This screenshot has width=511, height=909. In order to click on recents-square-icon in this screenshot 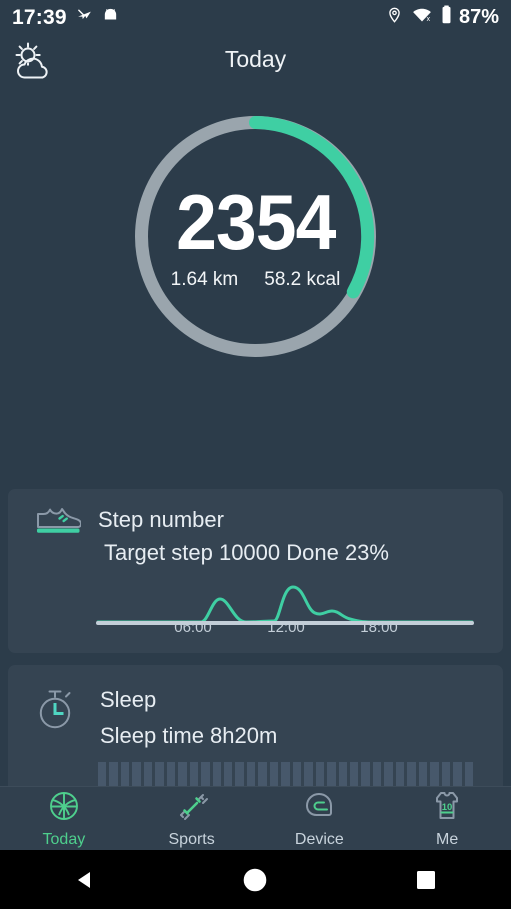, I will do `click(426, 880)`.